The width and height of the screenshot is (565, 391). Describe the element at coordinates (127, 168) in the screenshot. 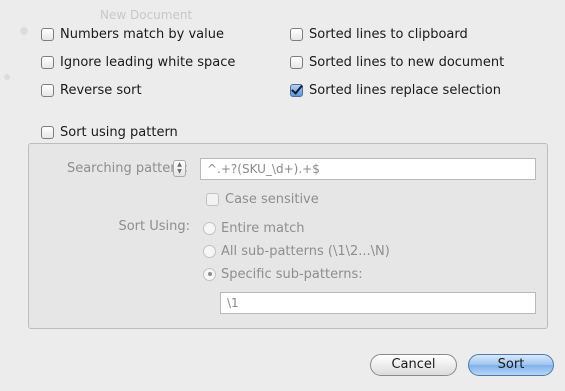

I see `searching-pattern-label: Searching pattern:` at that location.